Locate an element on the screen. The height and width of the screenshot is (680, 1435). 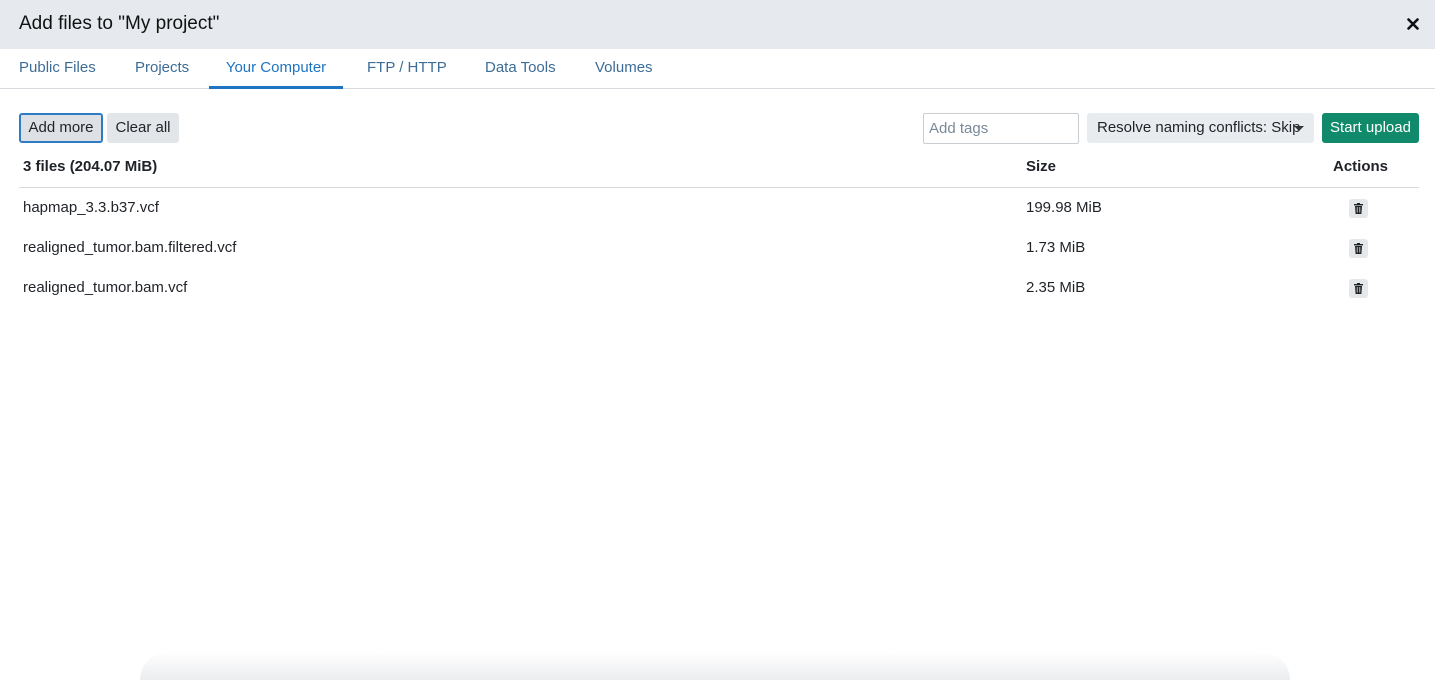
file-name: realigned_tumor.bam.vcf is located at coordinates (105, 287).